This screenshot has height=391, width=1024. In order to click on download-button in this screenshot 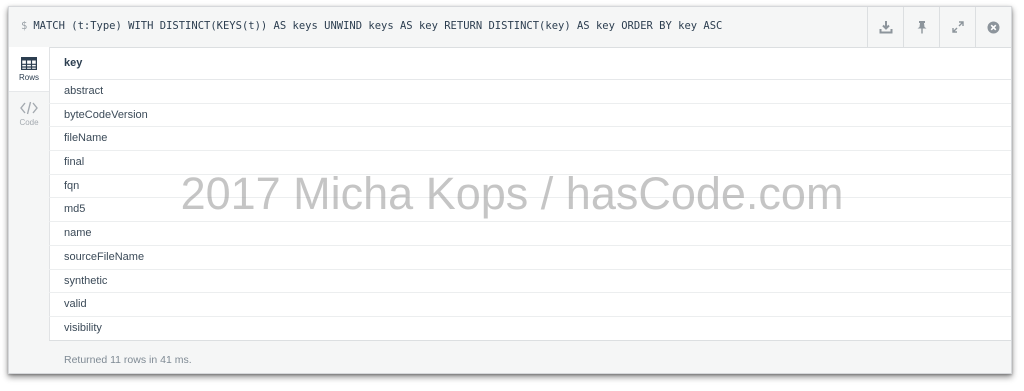, I will do `click(885, 27)`.